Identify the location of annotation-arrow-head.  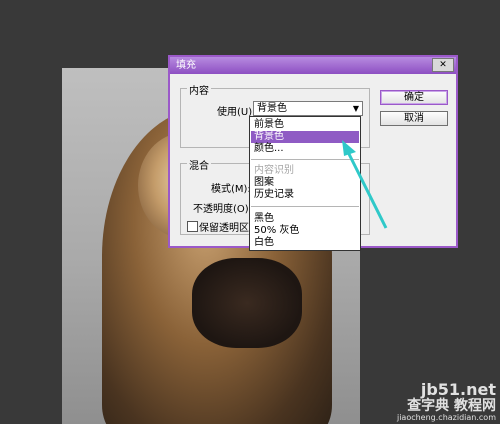
(349, 148).